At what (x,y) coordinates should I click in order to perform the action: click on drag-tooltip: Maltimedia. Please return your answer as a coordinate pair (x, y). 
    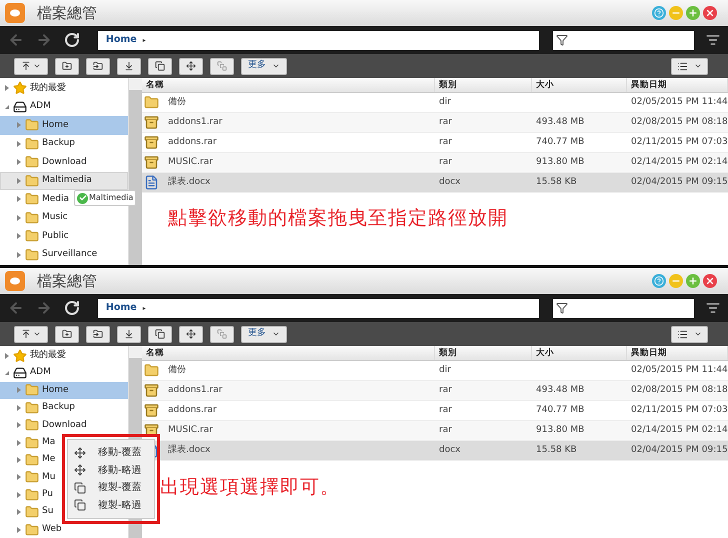
    Looking at the image, I should click on (105, 198).